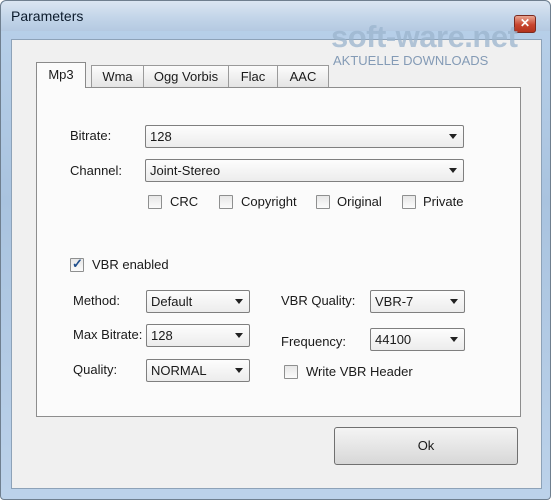 The height and width of the screenshot is (500, 551). What do you see at coordinates (179, 370) in the screenshot?
I see `quality-value: NORMAL` at bounding box center [179, 370].